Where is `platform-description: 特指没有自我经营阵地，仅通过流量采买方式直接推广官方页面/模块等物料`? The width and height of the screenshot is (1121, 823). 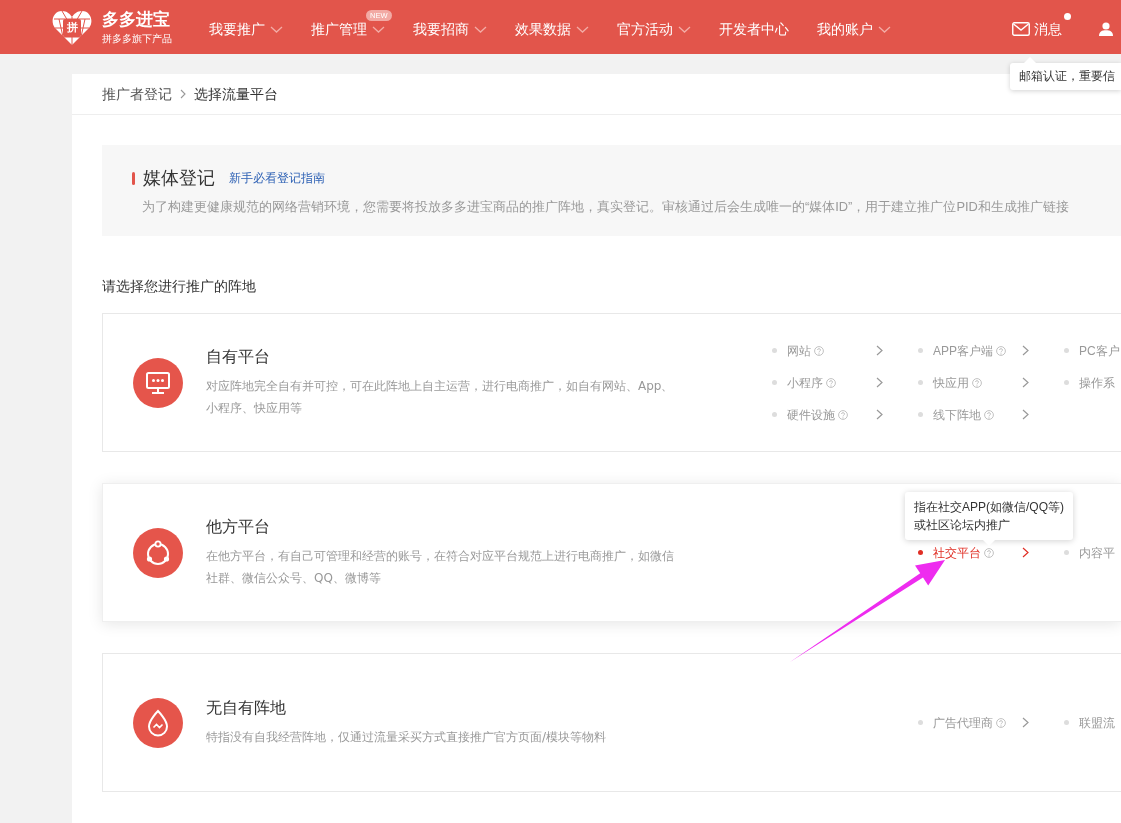
platform-description: 特指没有自我经营阵地，仅通过流量采买方式直接推广官方页面/模块等物料 is located at coordinates (407, 737).